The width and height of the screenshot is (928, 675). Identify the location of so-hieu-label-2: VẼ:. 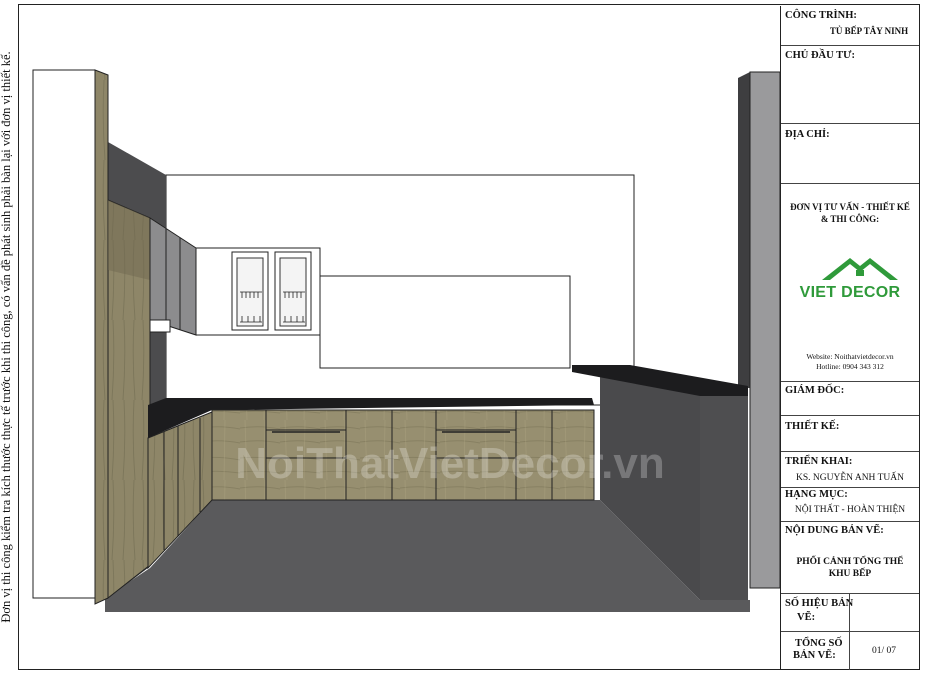
(806, 617).